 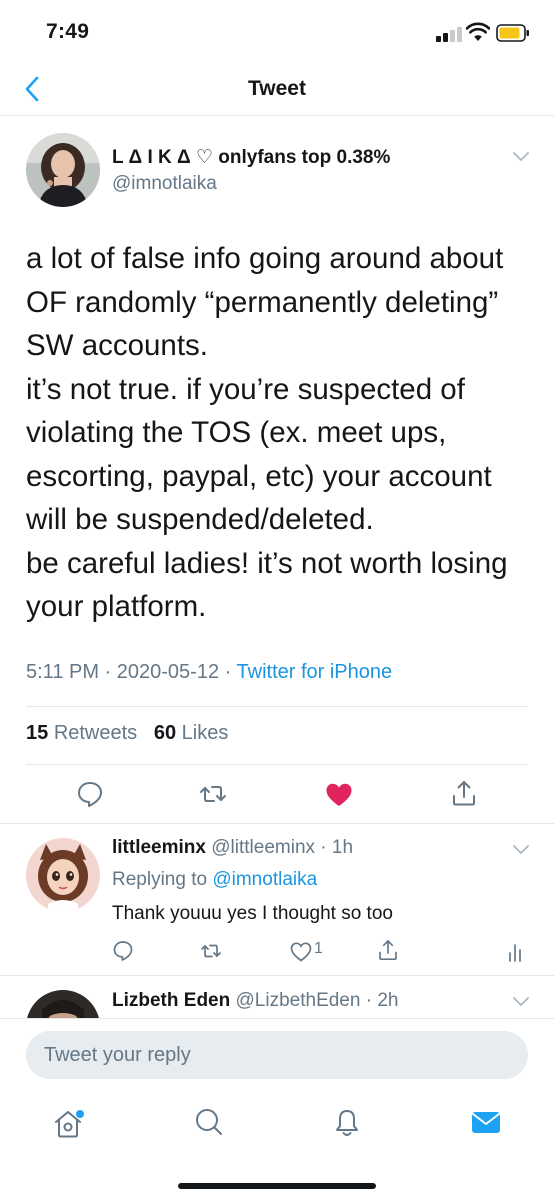 I want to click on retweets-label: Retweets, so click(x=95, y=733).